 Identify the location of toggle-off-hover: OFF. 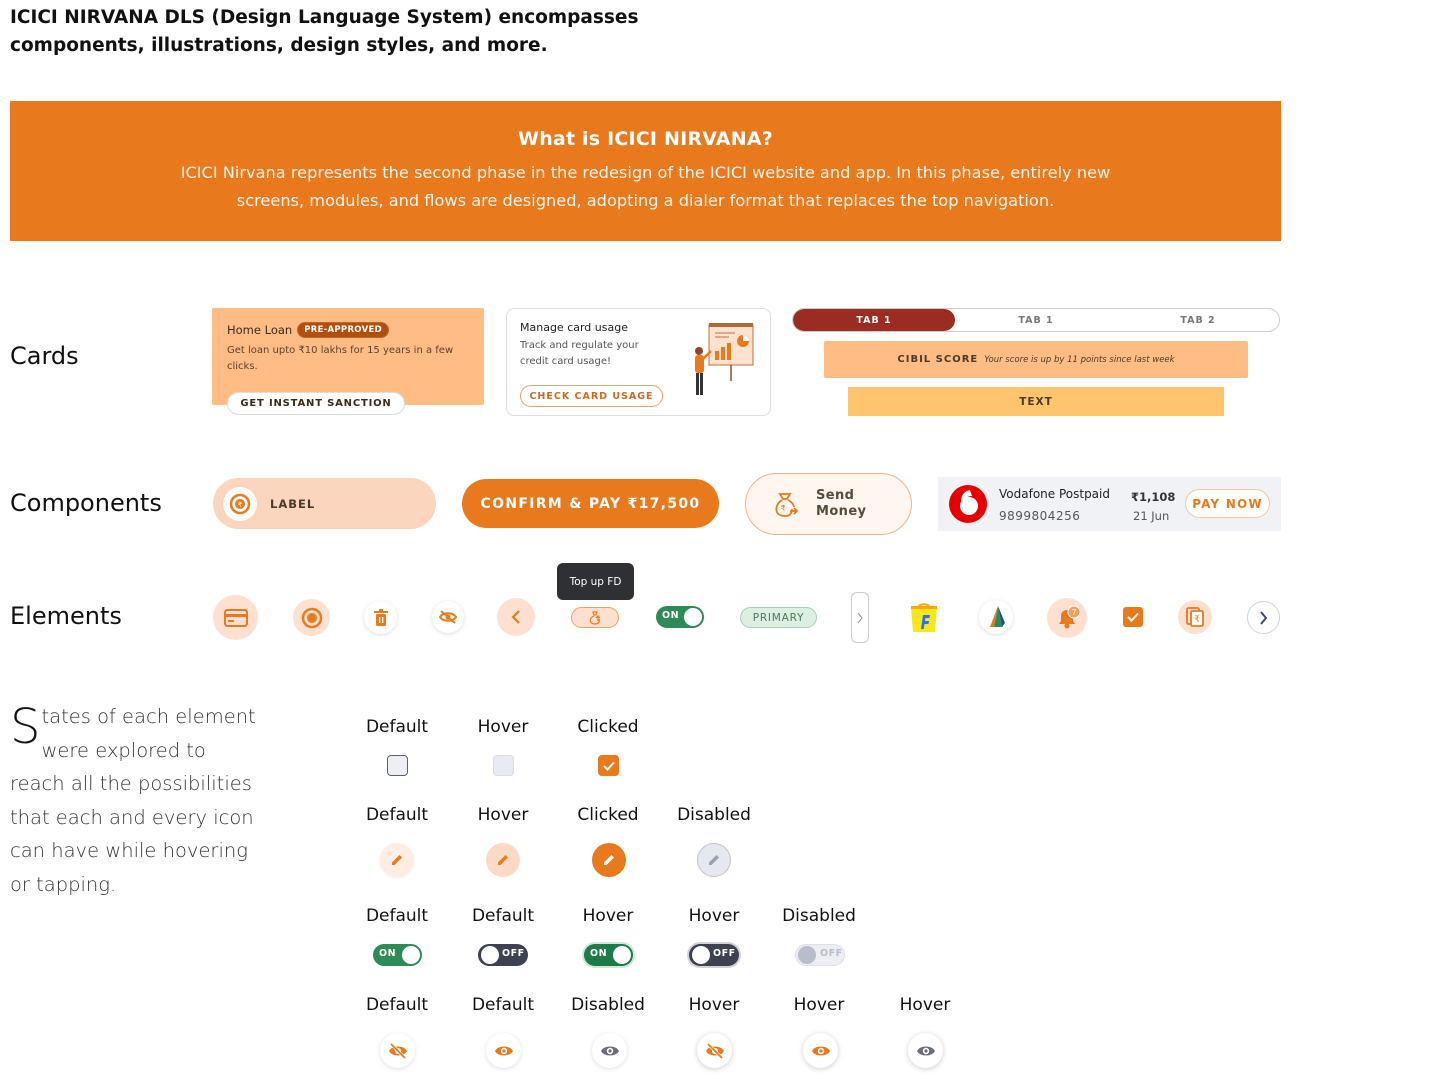
(714, 955).